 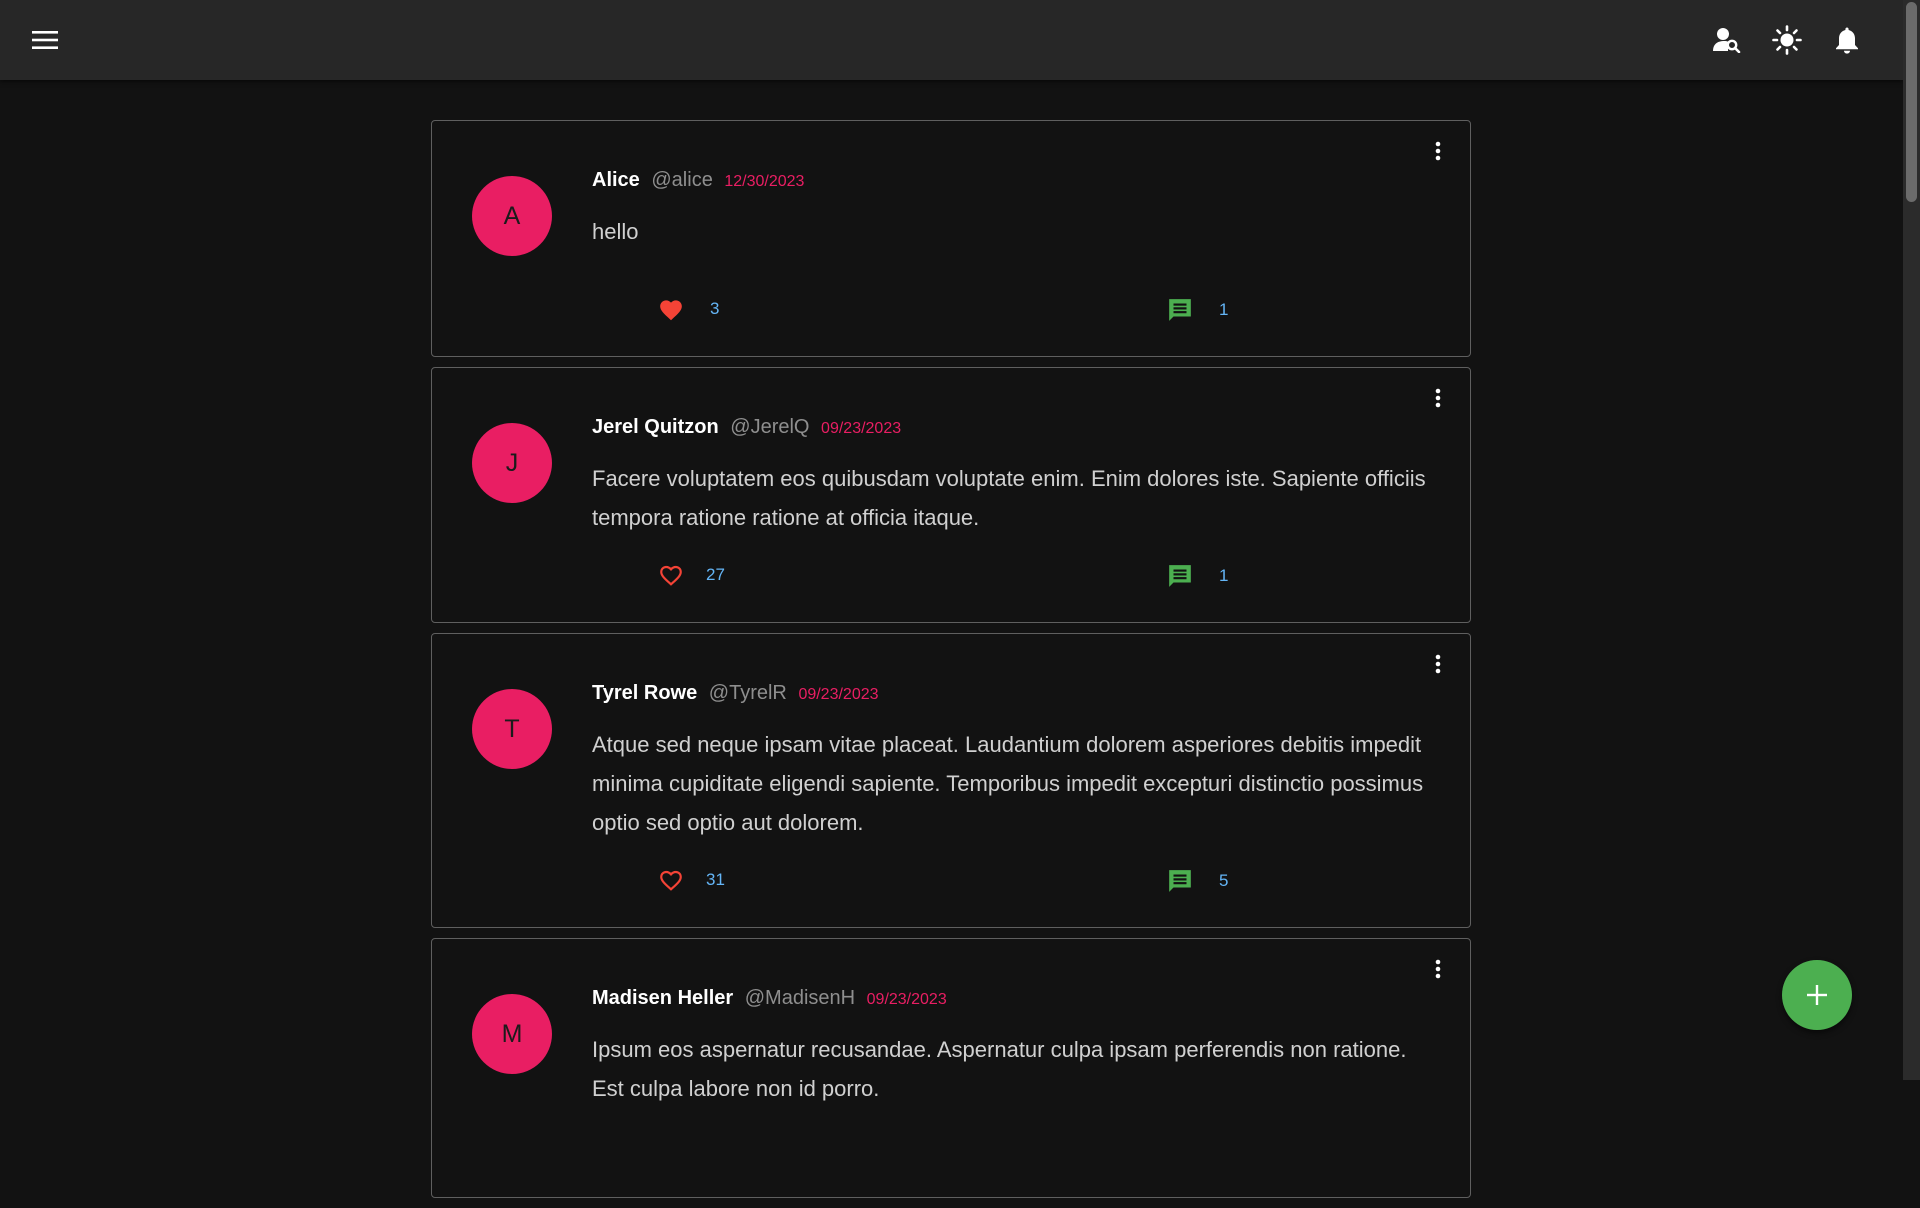 What do you see at coordinates (1016, 209) in the screenshot?
I see `post-content: Alice @alice 12/30/2023 hello` at bounding box center [1016, 209].